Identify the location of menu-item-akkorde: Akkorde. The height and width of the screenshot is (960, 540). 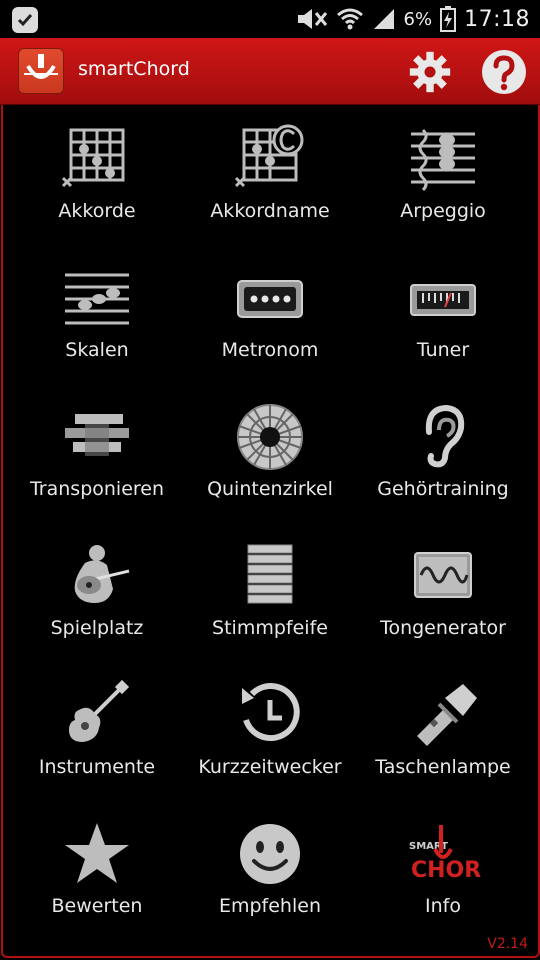
(97, 179).